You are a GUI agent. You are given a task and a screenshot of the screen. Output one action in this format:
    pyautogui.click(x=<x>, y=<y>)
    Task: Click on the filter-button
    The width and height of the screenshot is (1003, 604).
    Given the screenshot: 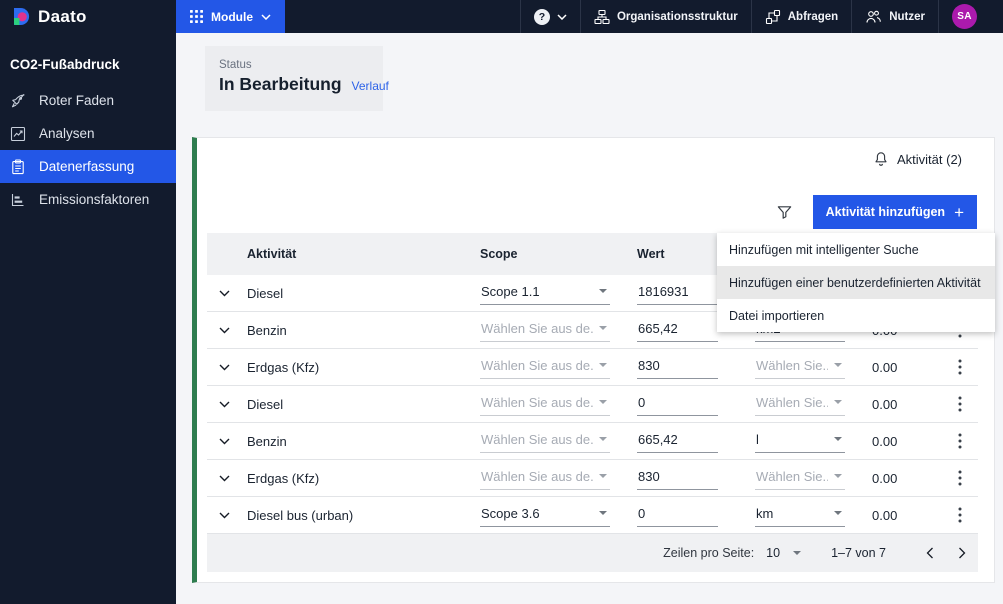 What is the action you would take?
    pyautogui.click(x=784, y=212)
    